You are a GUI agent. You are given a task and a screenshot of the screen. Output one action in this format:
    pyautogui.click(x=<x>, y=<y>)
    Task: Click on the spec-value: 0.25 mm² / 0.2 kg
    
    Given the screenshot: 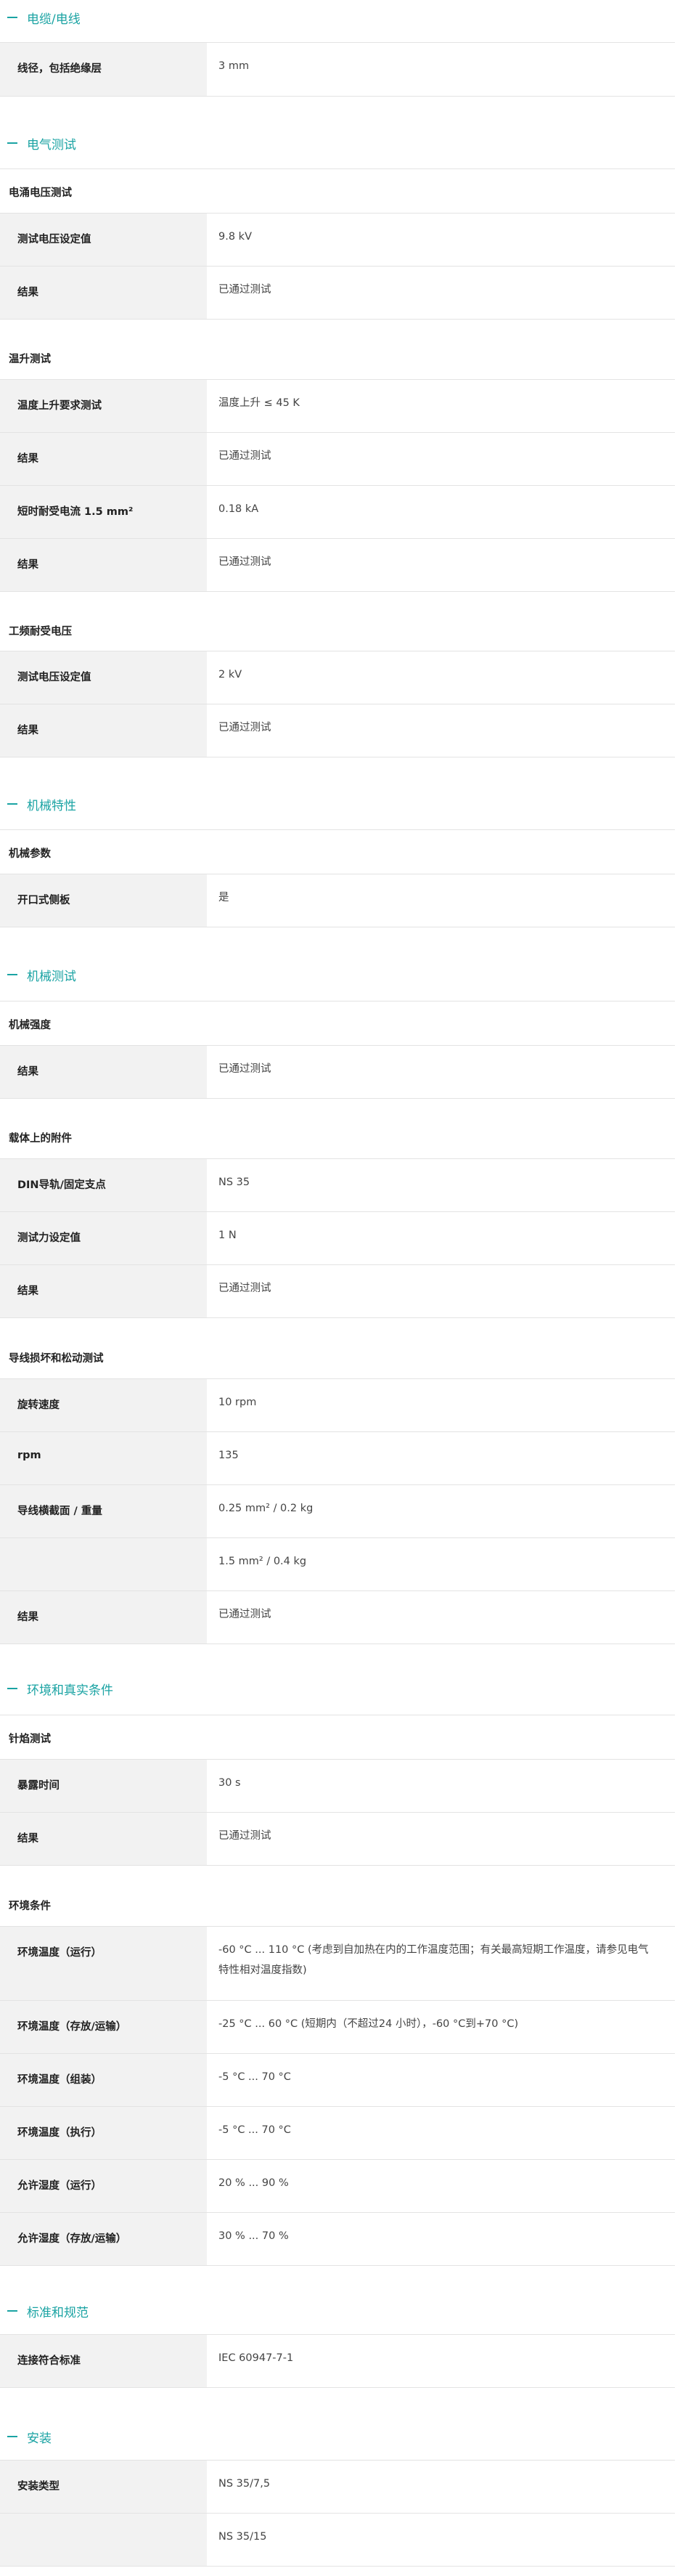 What is the action you would take?
    pyautogui.click(x=266, y=1509)
    